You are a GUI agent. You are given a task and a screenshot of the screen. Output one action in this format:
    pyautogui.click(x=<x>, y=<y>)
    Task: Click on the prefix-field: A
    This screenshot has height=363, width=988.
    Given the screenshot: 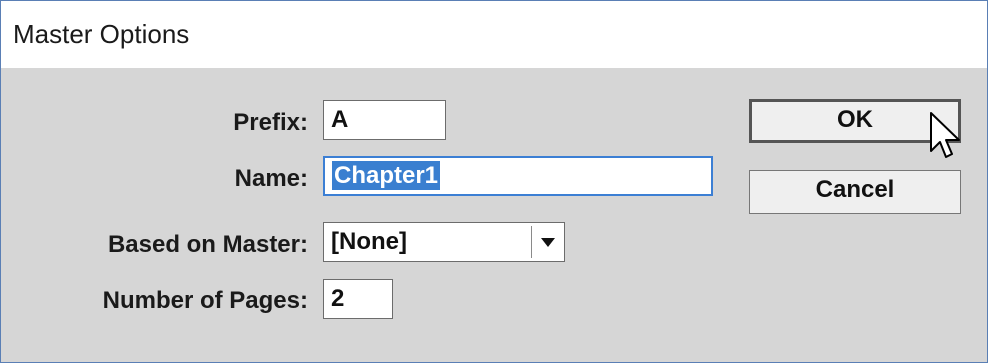 What is the action you would take?
    pyautogui.click(x=384, y=120)
    